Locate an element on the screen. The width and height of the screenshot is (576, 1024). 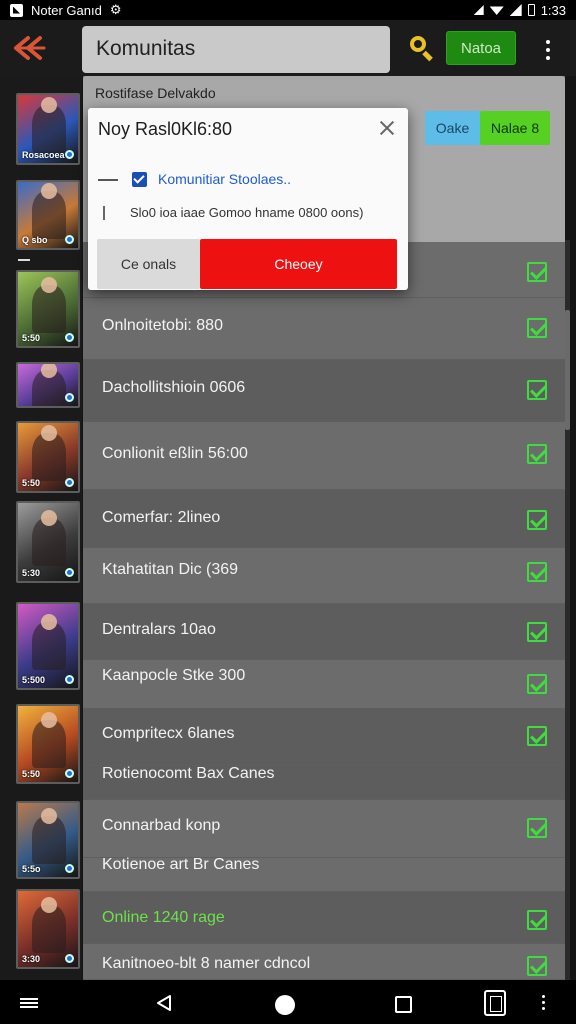
game-thumbnail: Q sbo is located at coordinates (48, 215).